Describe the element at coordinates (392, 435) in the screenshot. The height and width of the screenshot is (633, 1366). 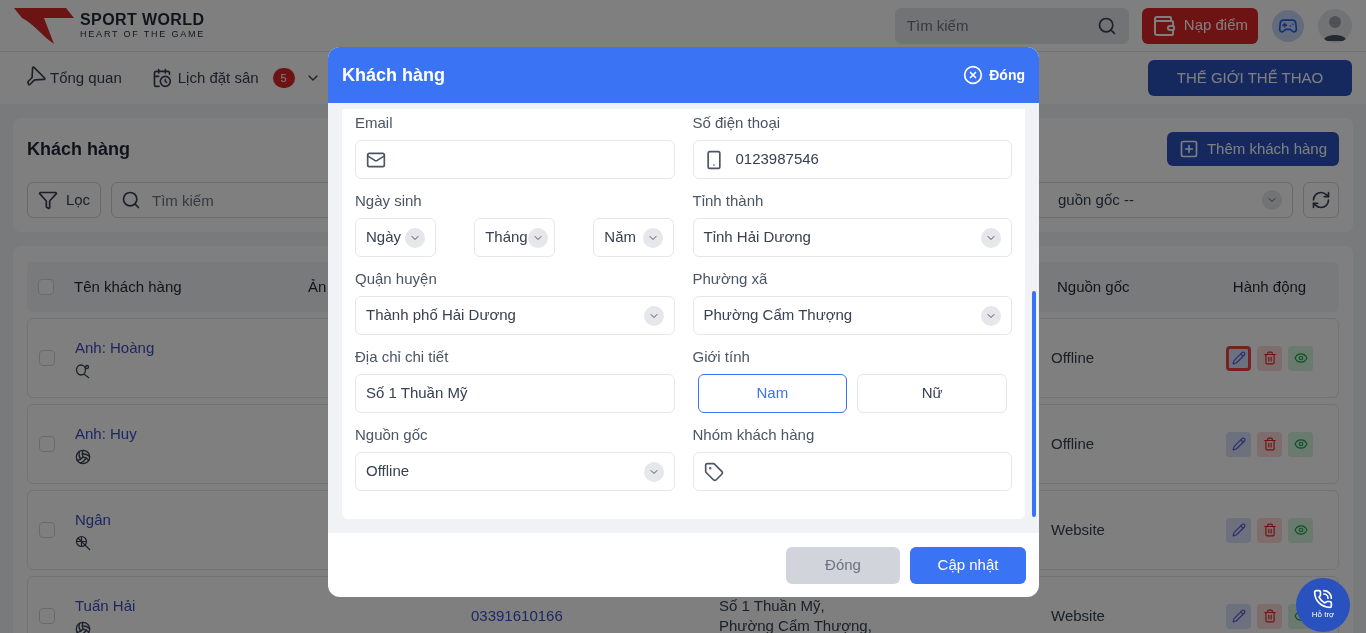
I see `field-label: Nguồn gốc` at that location.